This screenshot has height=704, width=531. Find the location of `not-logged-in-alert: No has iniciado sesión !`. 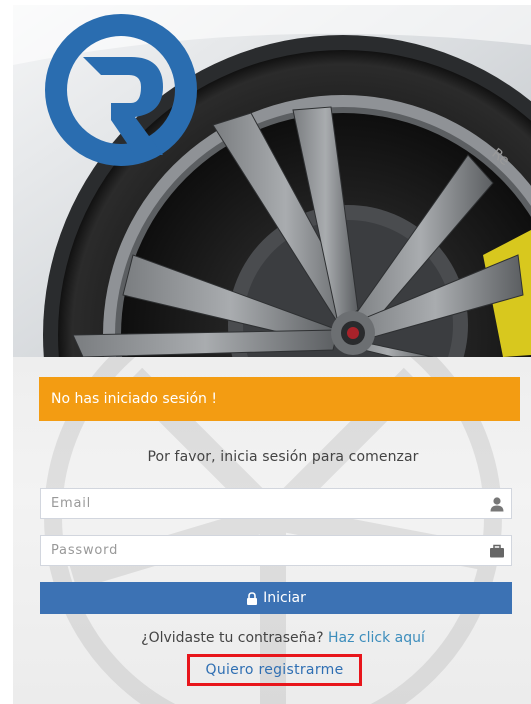

not-logged-in-alert: No has iniciado sesión ! is located at coordinates (279, 399).